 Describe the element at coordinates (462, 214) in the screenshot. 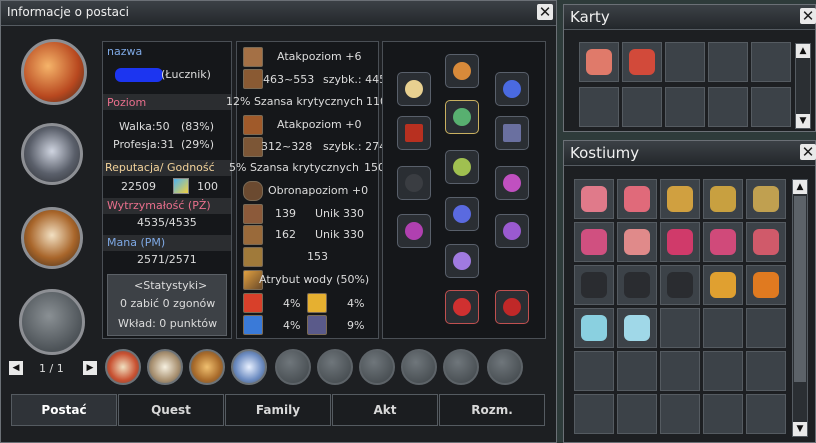

I see `equip-slot-necklace` at that location.